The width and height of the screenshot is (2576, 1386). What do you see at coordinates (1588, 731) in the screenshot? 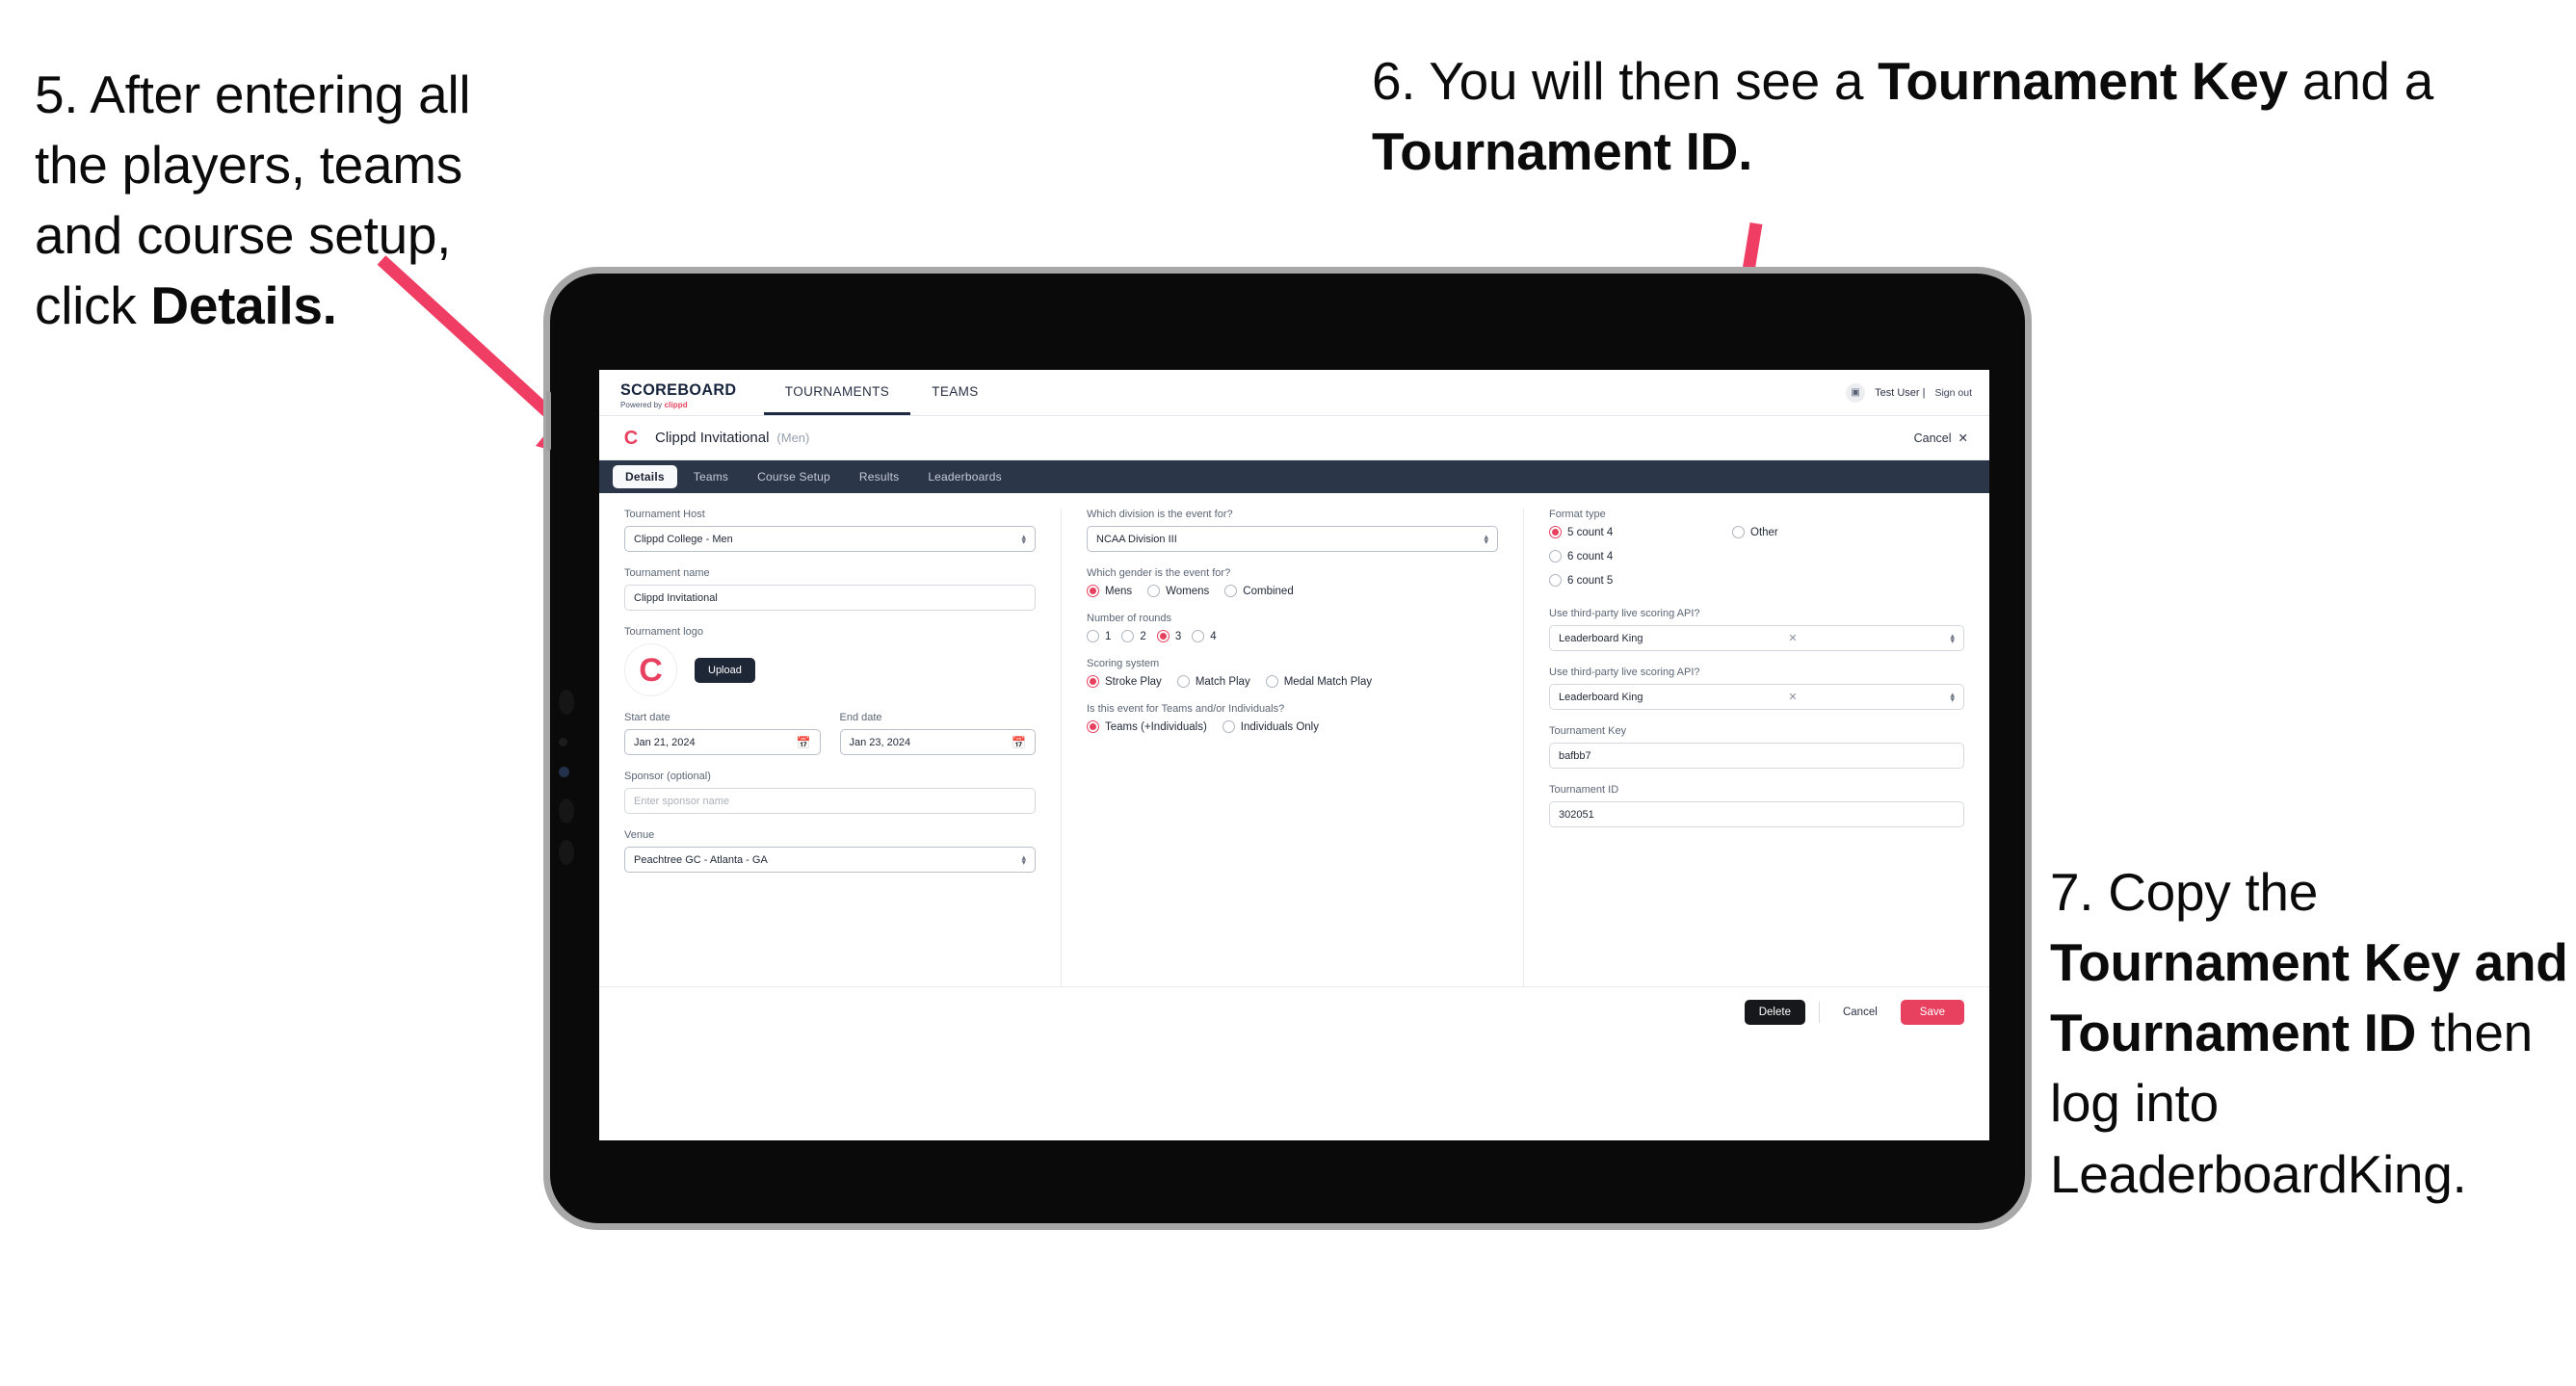
I see `label-tournament-key: Tournament Key` at bounding box center [1588, 731].